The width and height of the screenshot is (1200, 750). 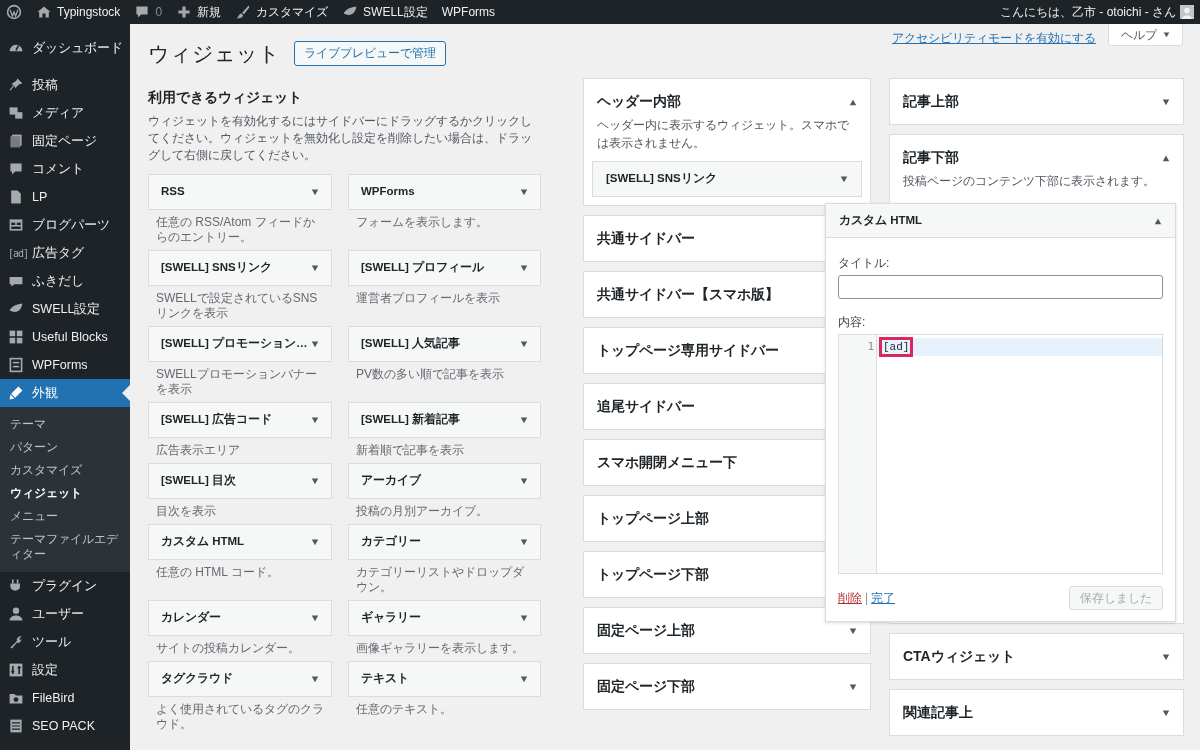 I want to click on comment-count: 0, so click(x=159, y=12).